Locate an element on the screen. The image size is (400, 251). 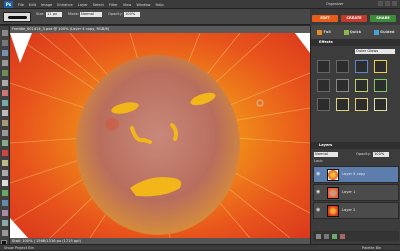
layer-name: Layer 4 copy is located at coordinates (354, 174).